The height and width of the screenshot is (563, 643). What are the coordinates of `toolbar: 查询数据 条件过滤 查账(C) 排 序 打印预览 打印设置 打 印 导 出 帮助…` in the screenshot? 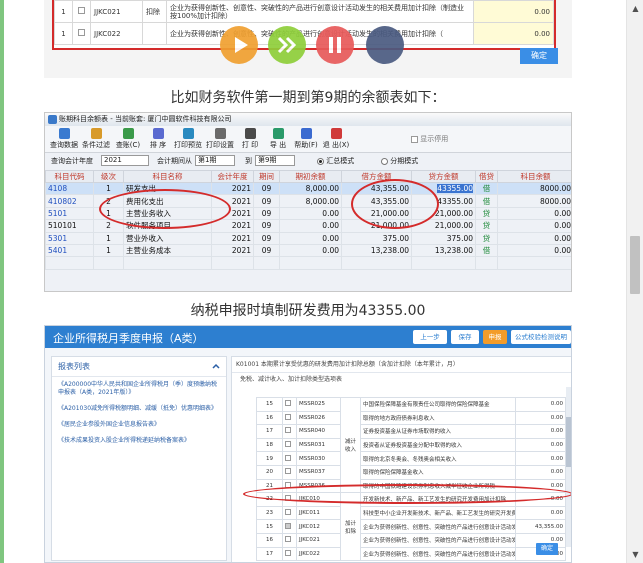 It's located at (308, 139).